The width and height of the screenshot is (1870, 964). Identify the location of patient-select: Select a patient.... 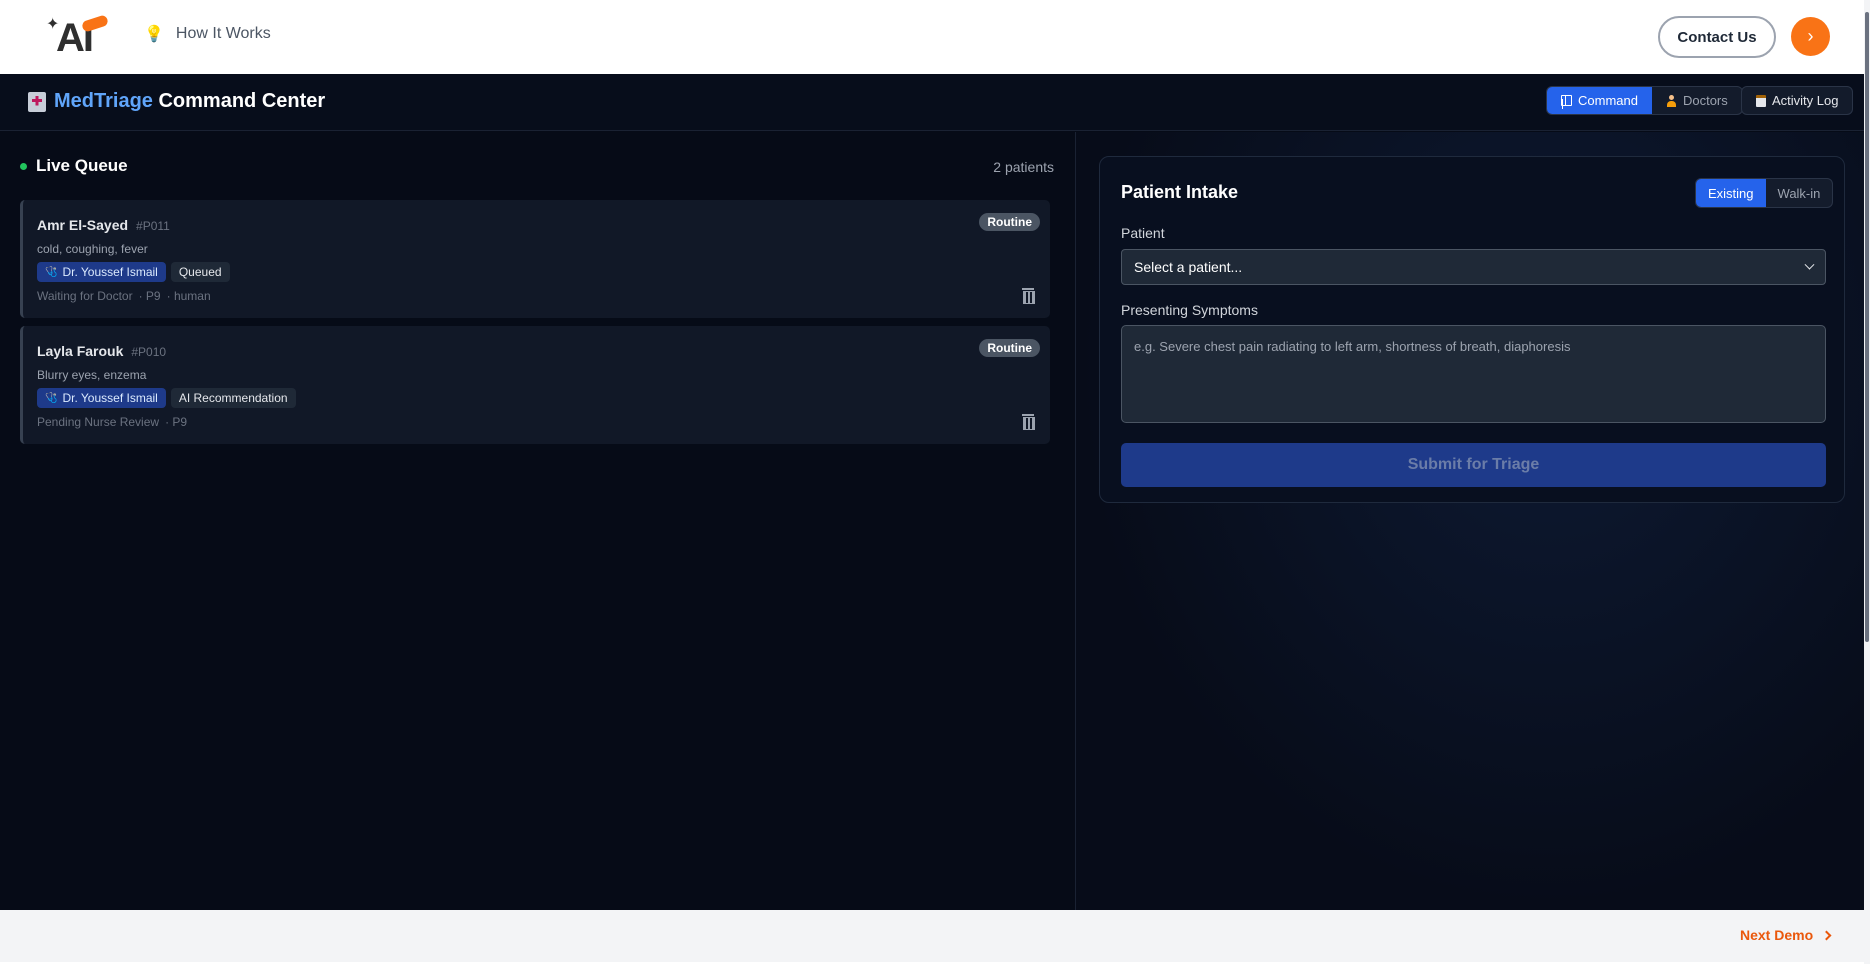
(1473, 267).